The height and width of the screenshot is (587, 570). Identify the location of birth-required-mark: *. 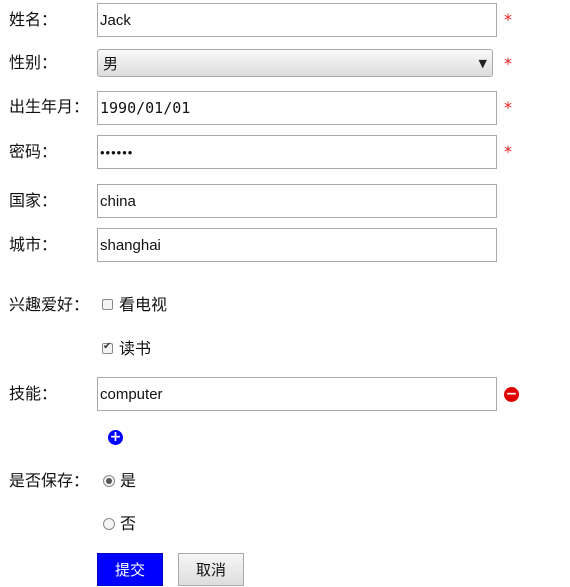
(508, 107).